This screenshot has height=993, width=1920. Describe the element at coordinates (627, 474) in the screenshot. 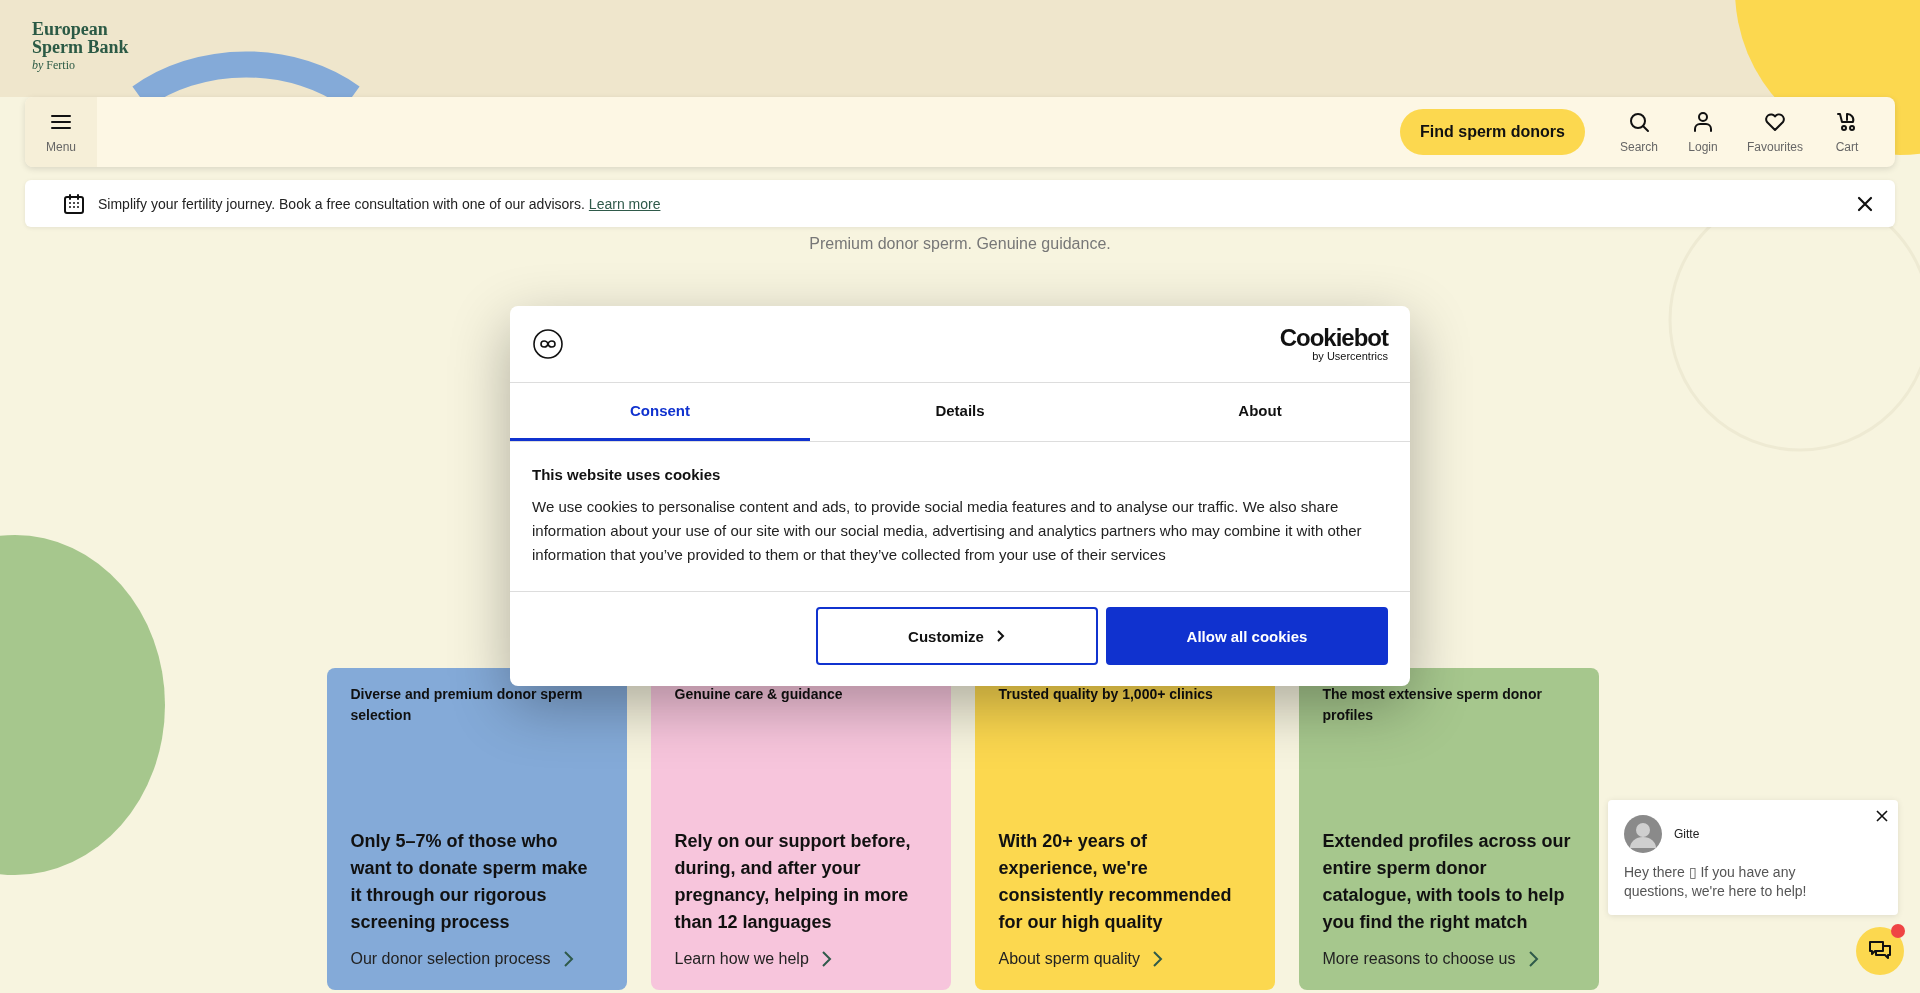

I see `dialog-heading: This website uses cookies` at that location.